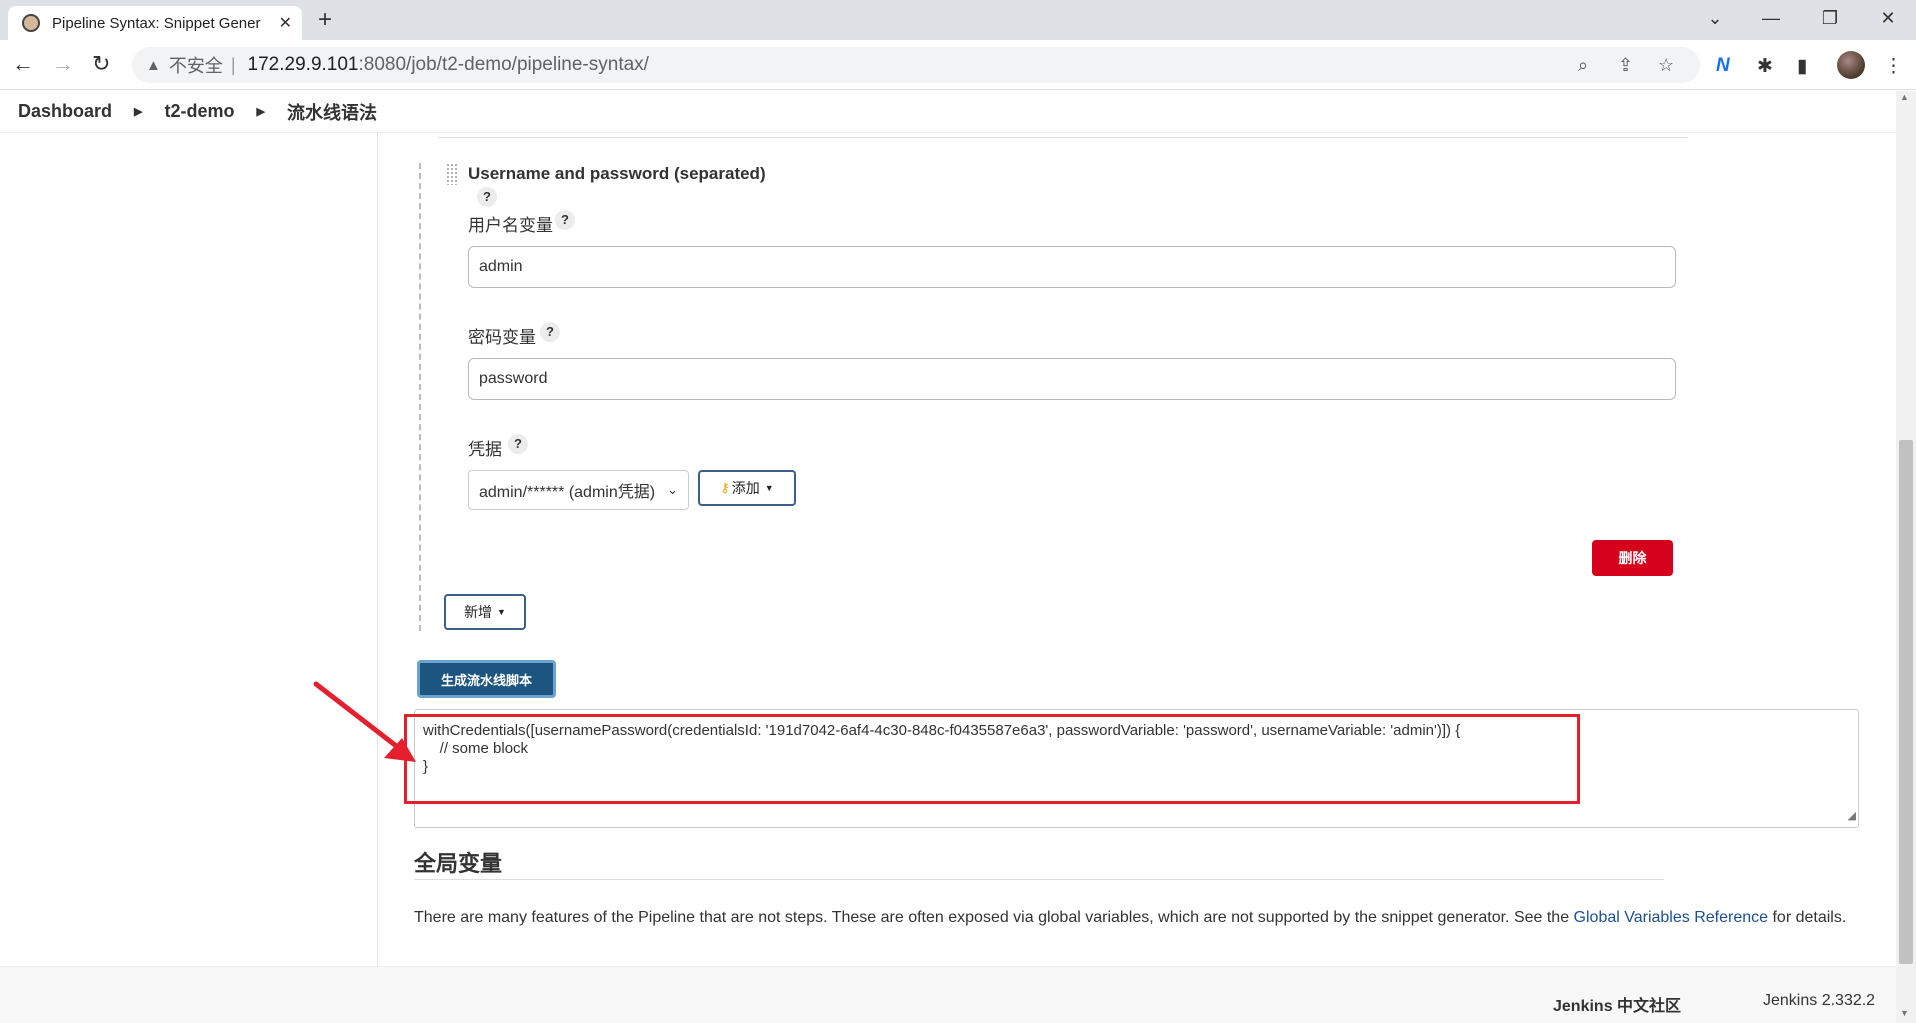 Image resolution: width=1916 pixels, height=1023 pixels. What do you see at coordinates (1819, 1001) in the screenshot?
I see `footer-version-link: Jenkins 2.332.2` at bounding box center [1819, 1001].